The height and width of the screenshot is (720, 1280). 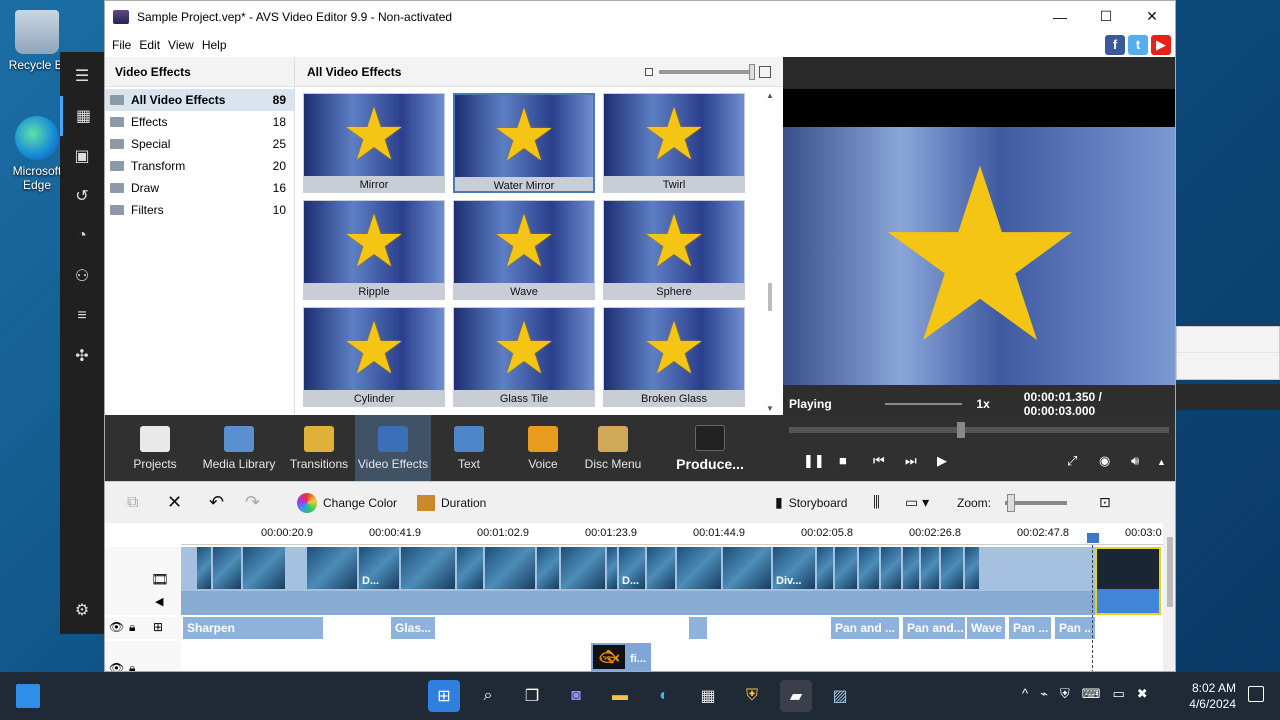 What do you see at coordinates (814, 461) in the screenshot?
I see `pause-button: ❚❚` at bounding box center [814, 461].